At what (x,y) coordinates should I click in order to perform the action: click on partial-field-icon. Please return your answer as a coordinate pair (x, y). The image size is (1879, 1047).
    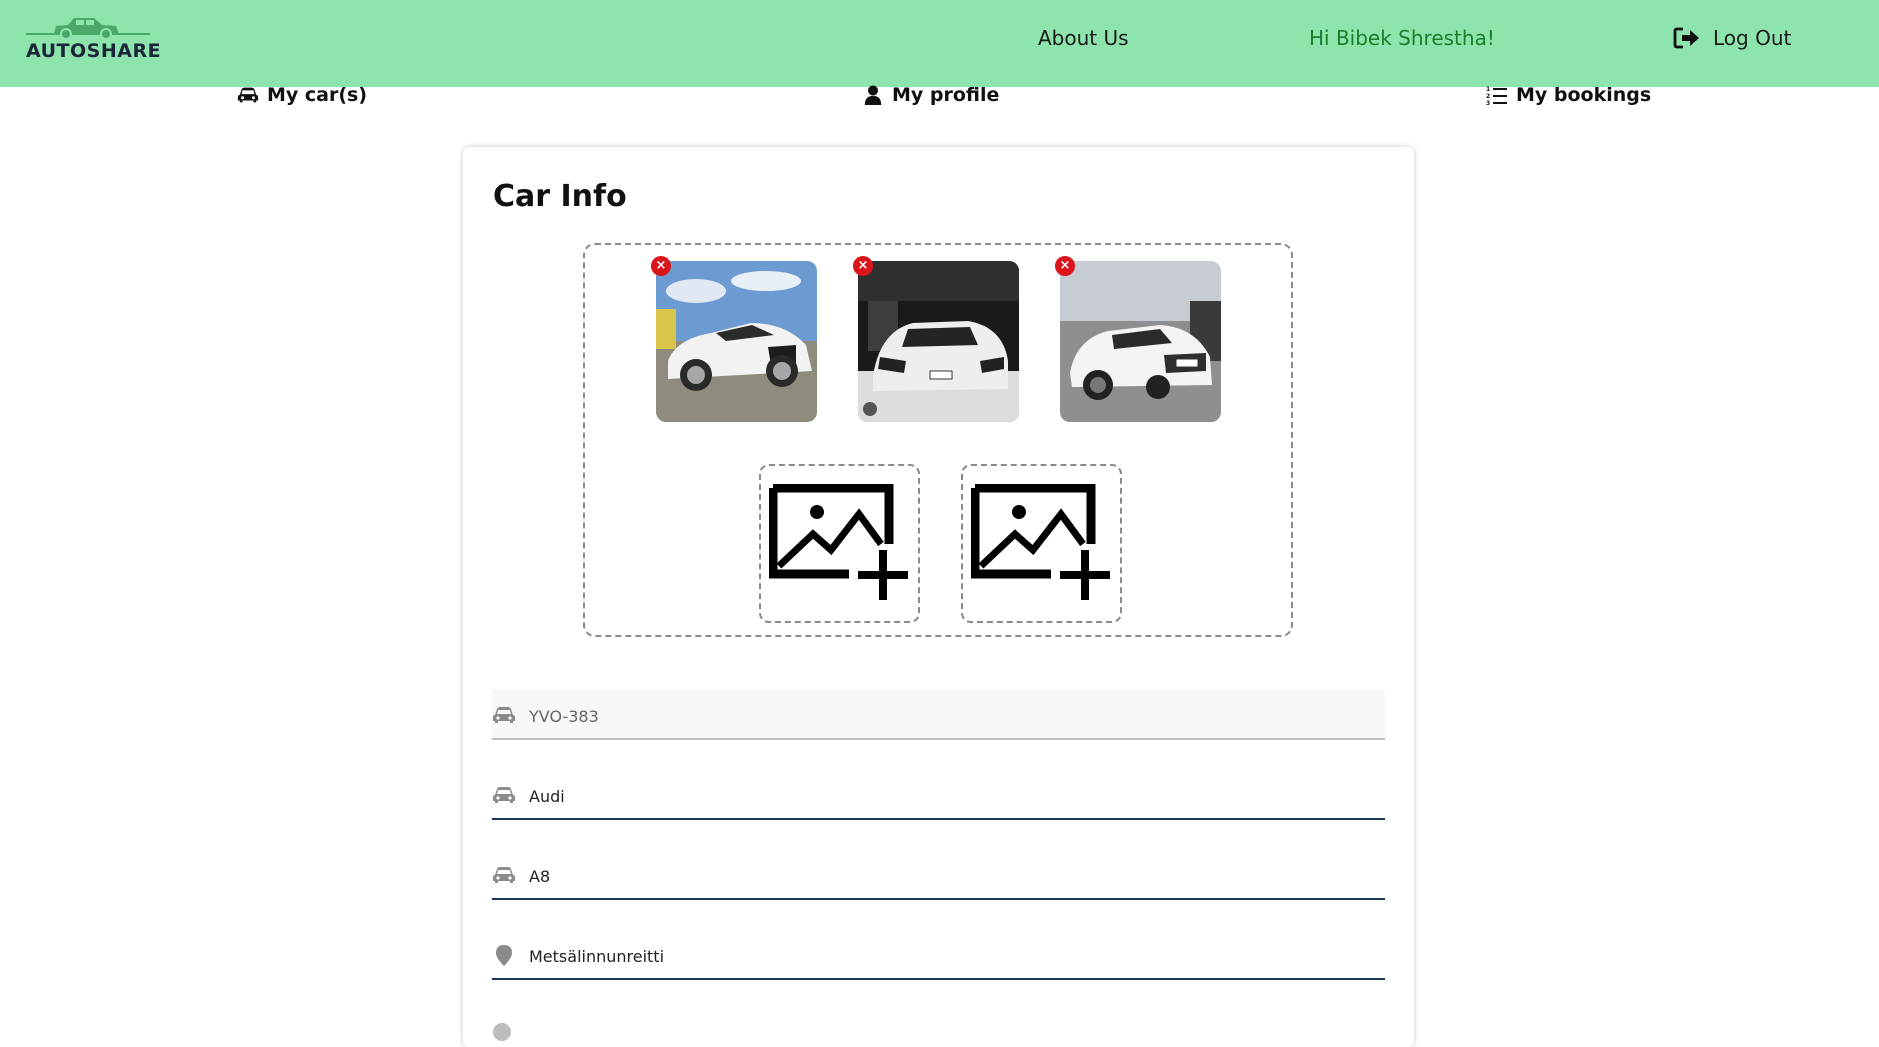
    Looking at the image, I should click on (502, 1032).